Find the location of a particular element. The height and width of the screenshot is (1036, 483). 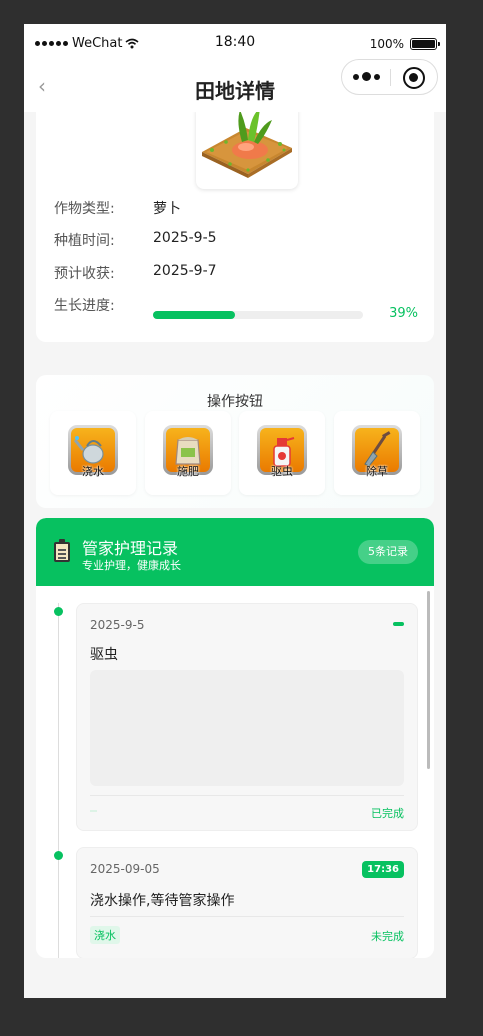

records-scrollbar is located at coordinates (428, 680).